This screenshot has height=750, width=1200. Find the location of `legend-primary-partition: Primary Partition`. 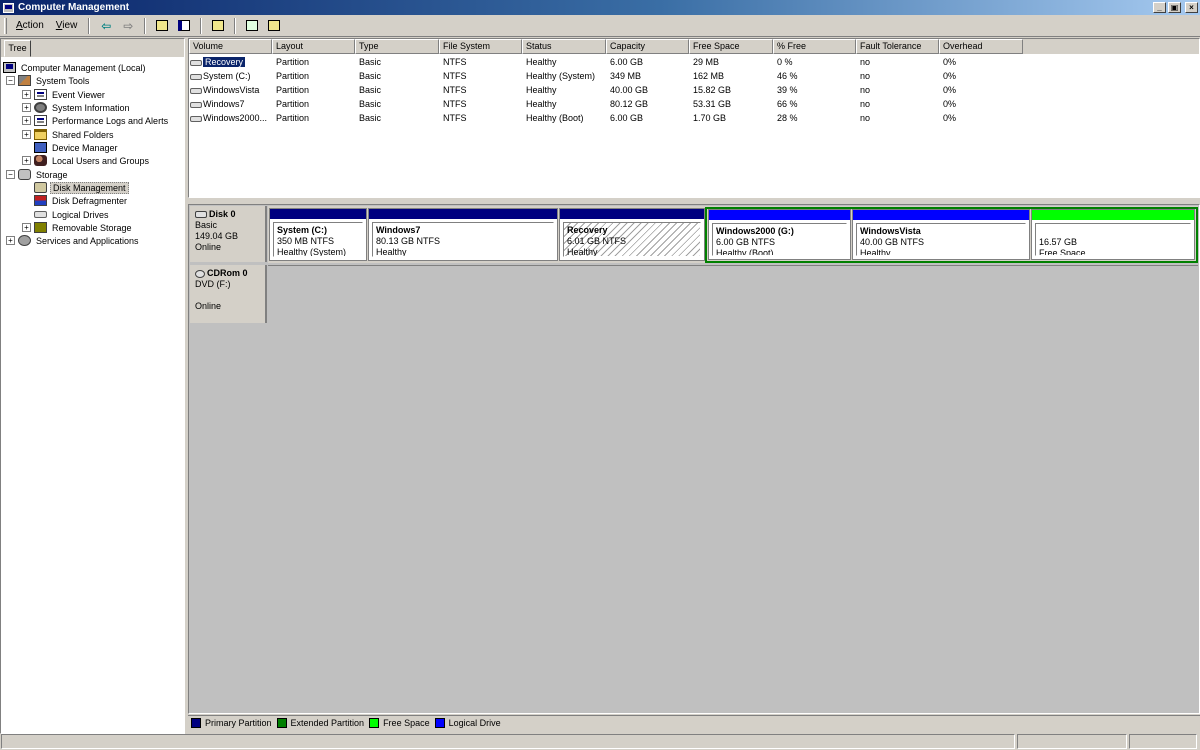

legend-primary-partition: Primary Partition is located at coordinates (231, 723).